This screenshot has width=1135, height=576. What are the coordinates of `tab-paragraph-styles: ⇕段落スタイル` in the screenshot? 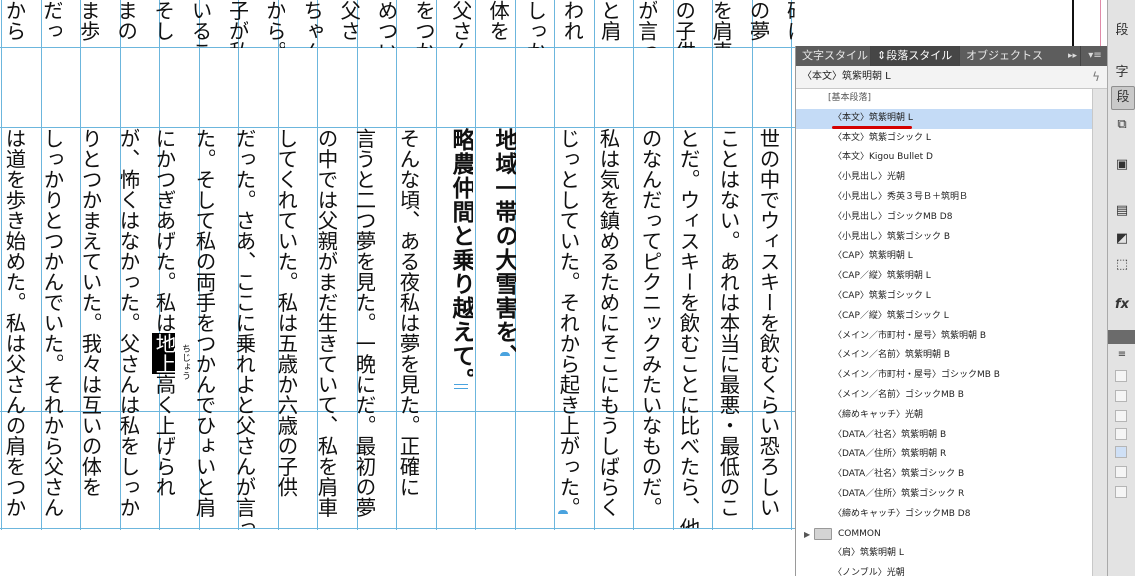 It's located at (915, 56).